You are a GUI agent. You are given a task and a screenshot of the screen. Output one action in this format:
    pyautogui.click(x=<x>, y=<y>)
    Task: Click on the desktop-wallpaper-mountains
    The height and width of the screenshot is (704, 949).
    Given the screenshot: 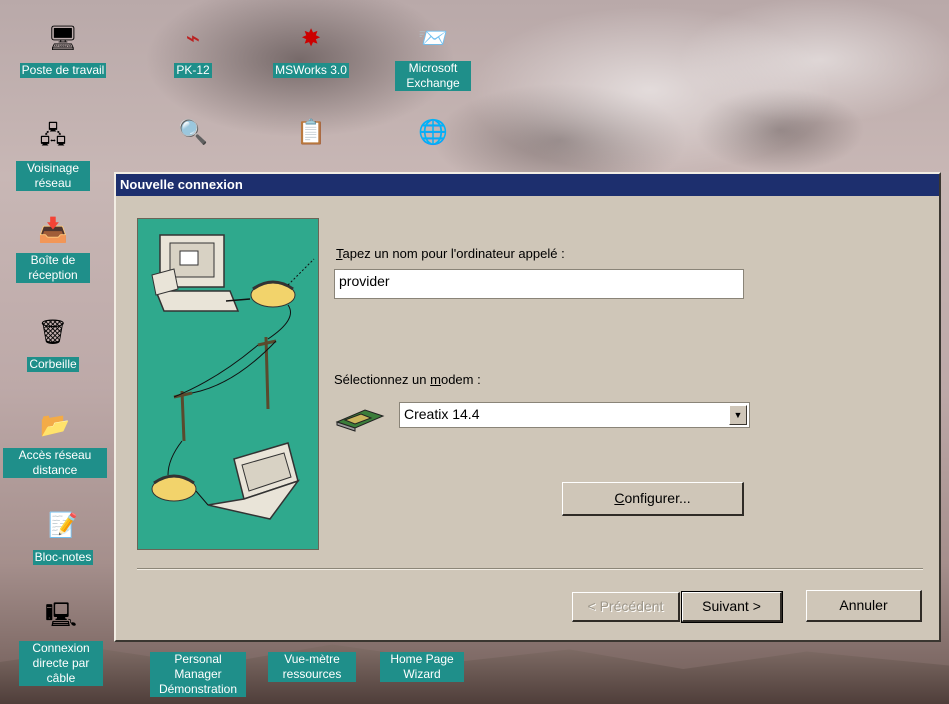 What is the action you would take?
    pyautogui.click(x=474, y=674)
    